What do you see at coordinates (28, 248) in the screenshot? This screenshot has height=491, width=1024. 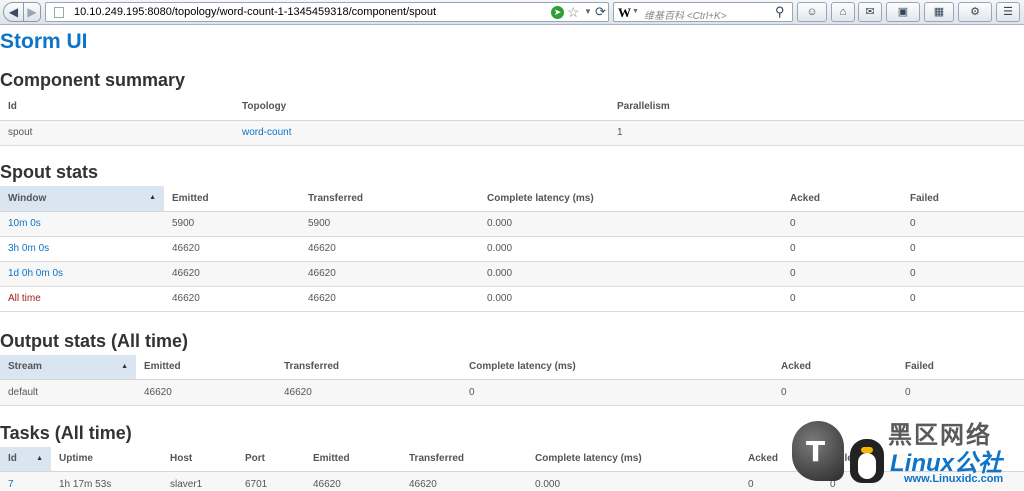 I see `window-link-3h: 3h 0m 0s` at bounding box center [28, 248].